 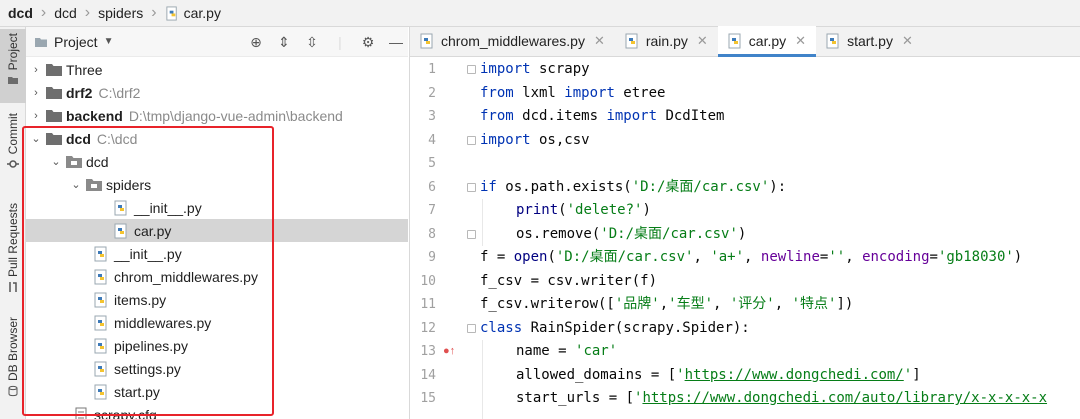 I want to click on breadcrumb-item-dcd: dcd, so click(x=20, y=13).